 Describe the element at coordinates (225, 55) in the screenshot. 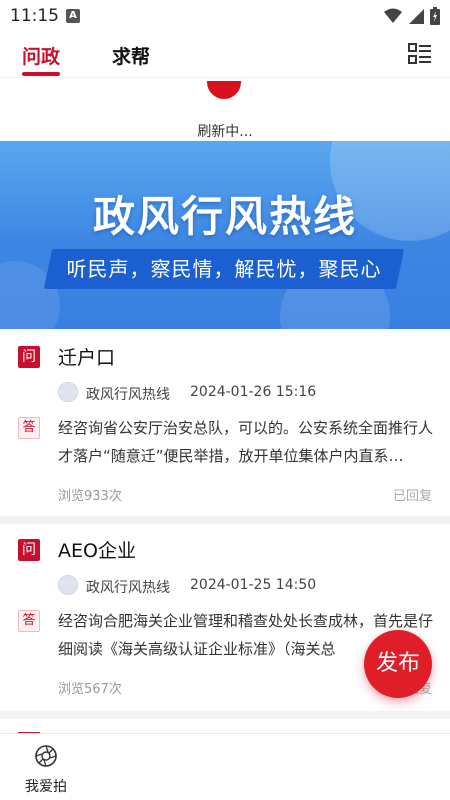

I see `top-tab-bar: 问政 求帮` at that location.